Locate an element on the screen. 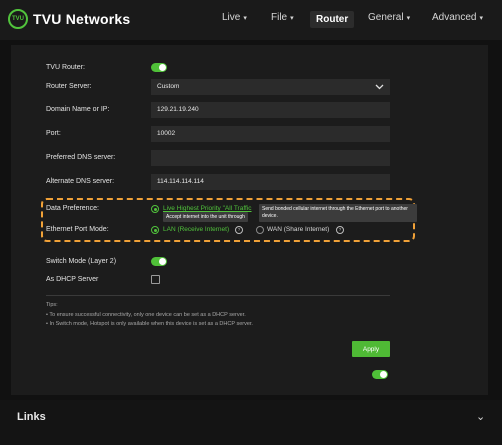 The width and height of the screenshot is (502, 445). lan-radio is located at coordinates (155, 230).